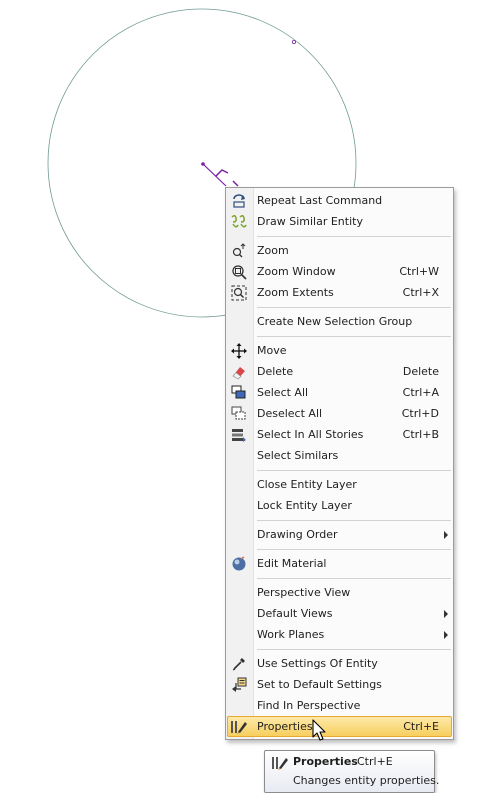 This screenshot has height=793, width=490. Describe the element at coordinates (239, 663) in the screenshot. I see `eyedropper-icon` at that location.